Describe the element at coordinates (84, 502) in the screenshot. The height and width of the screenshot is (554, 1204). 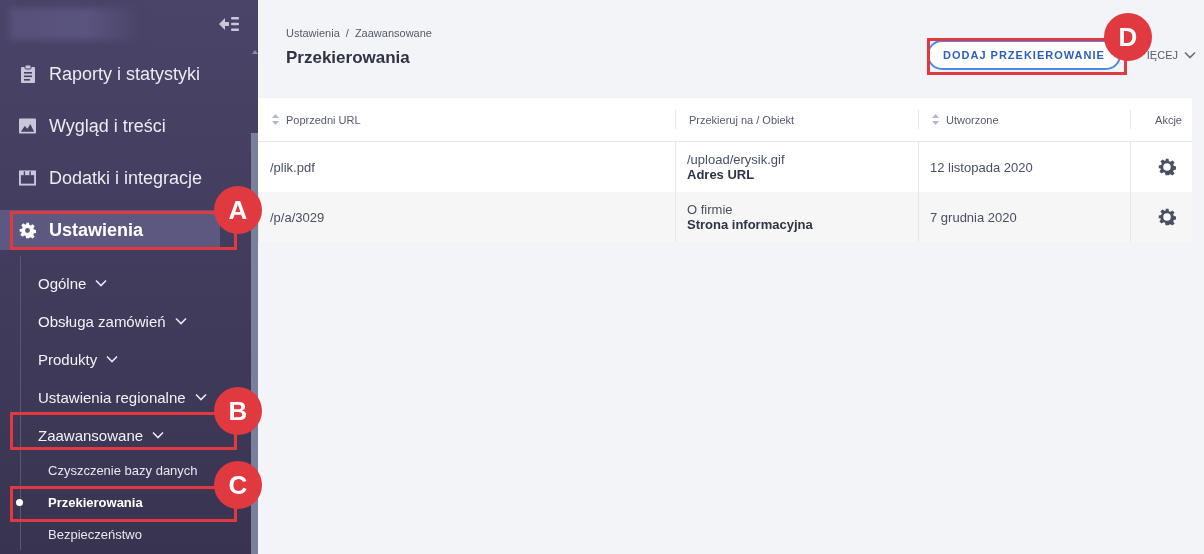
I see `submenu-link: Przekierowania` at that location.